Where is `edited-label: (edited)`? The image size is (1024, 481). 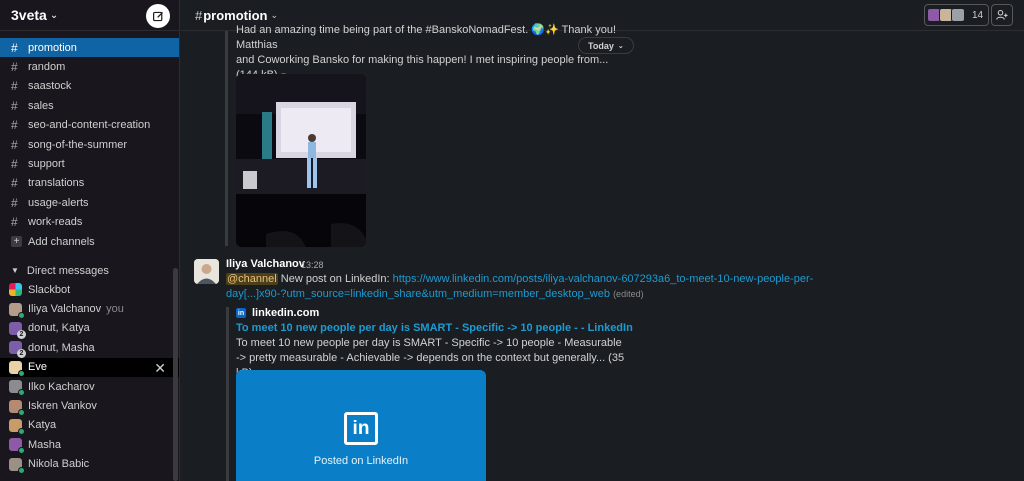 edited-label: (edited) is located at coordinates (628, 294).